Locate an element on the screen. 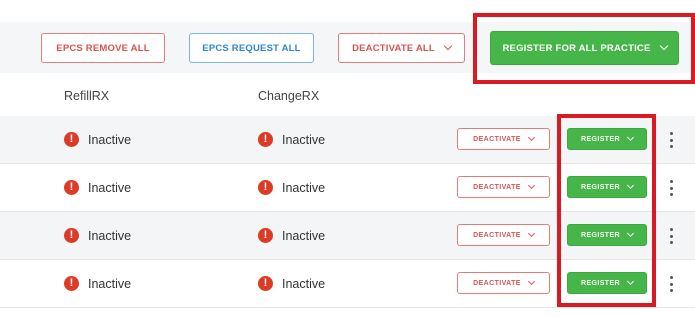 Image resolution: width=695 pixels, height=317 pixels. deactivate-all-button: DEACTIVATE ALL is located at coordinates (401, 48).